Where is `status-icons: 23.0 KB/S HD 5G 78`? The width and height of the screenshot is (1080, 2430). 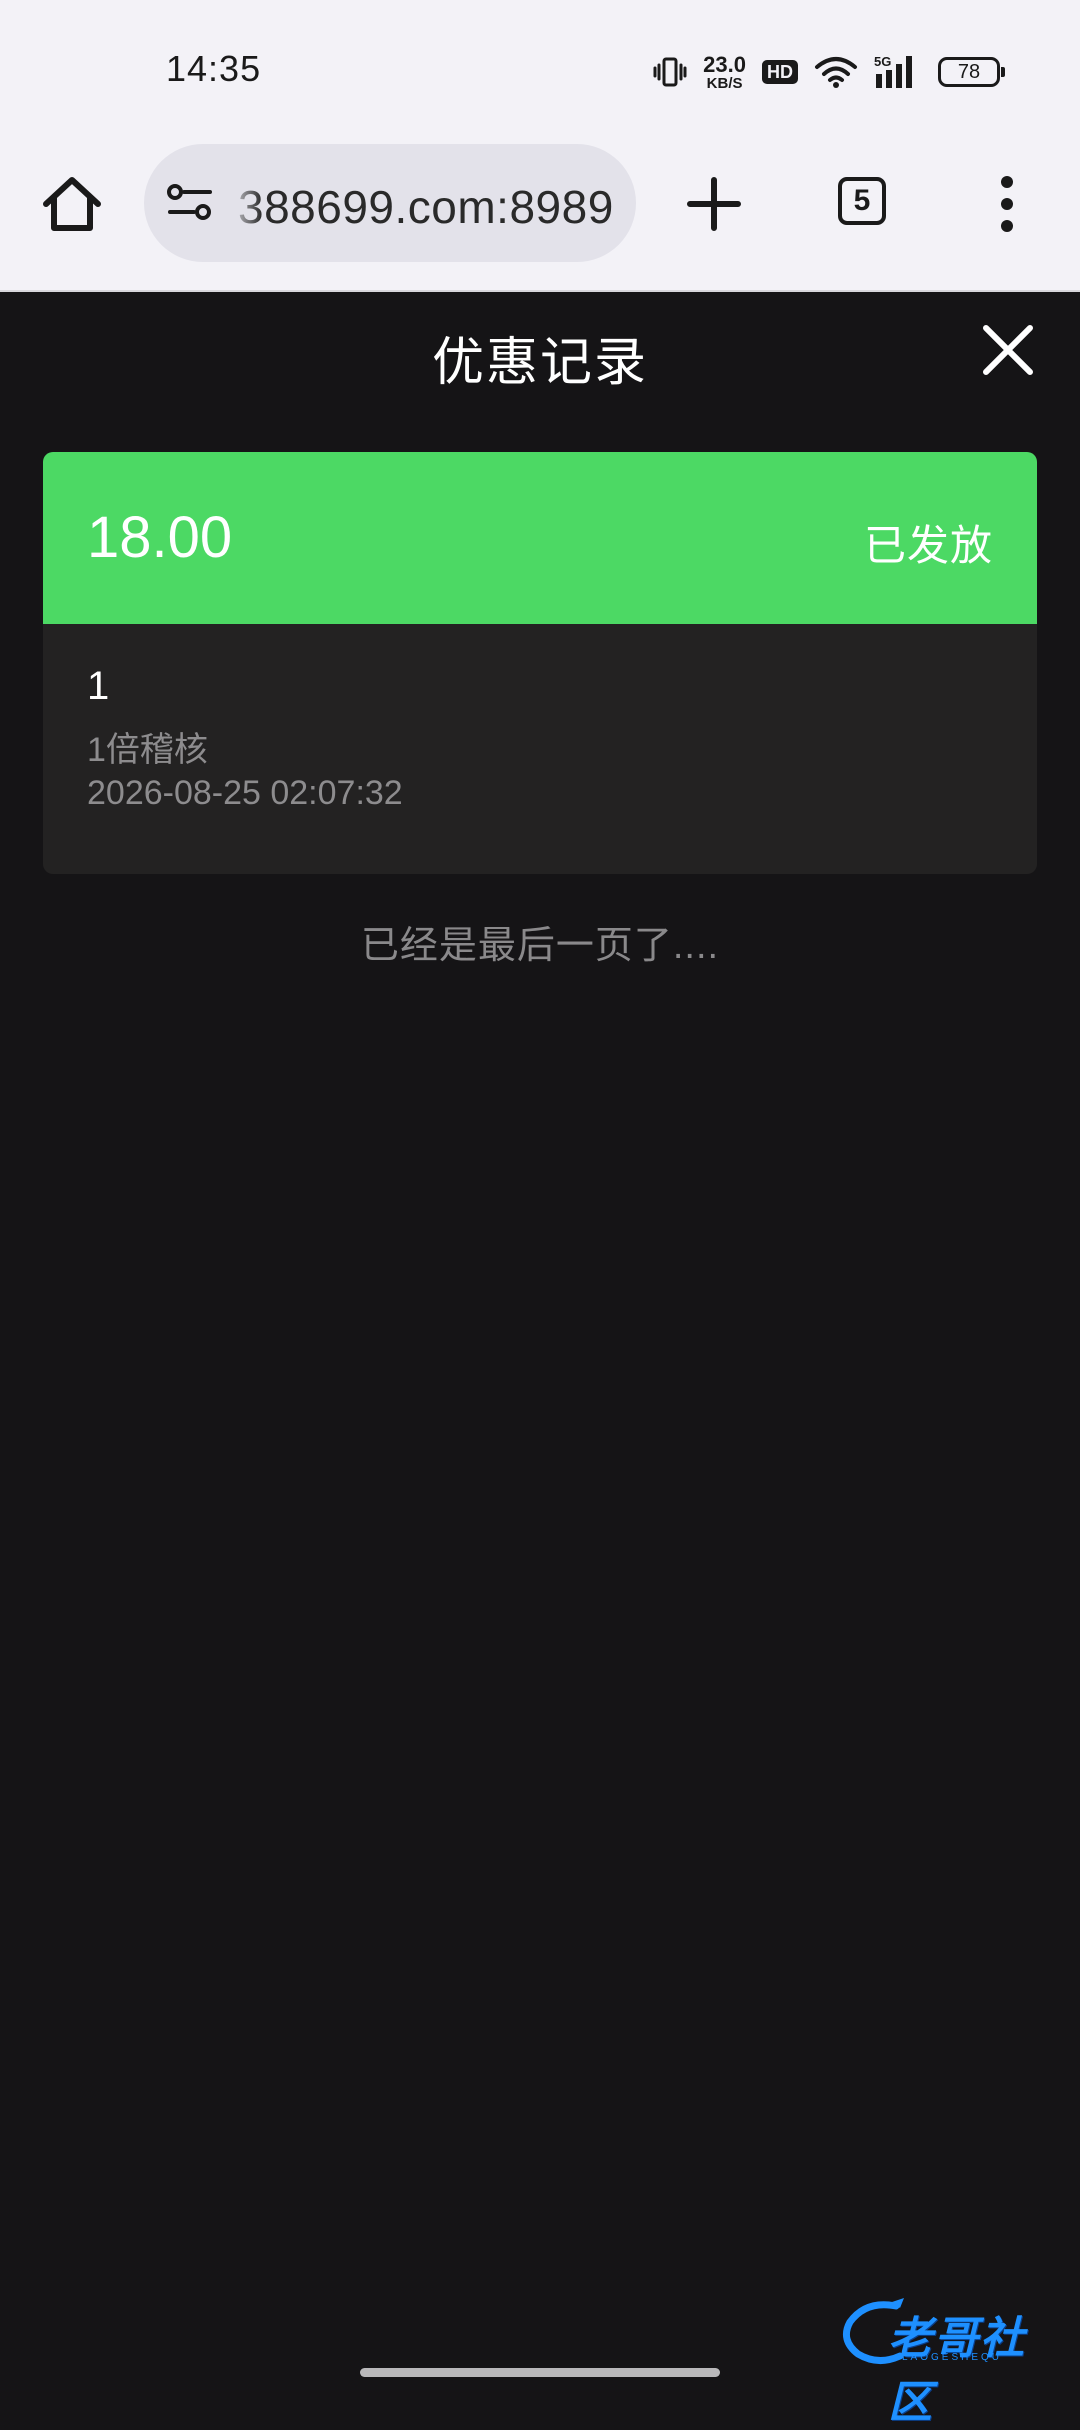
status-icons: 23.0 KB/S HD 5G 78 is located at coordinates (829, 72).